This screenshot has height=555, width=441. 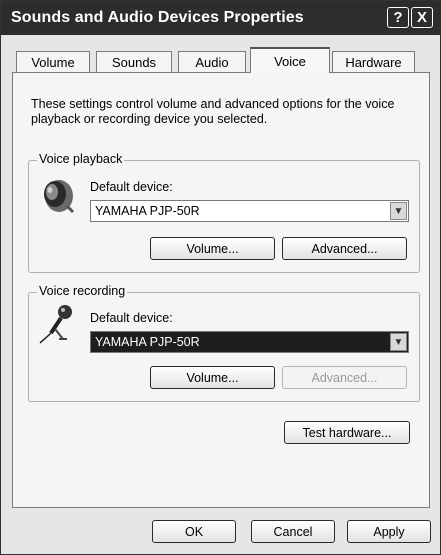 What do you see at coordinates (131, 187) in the screenshot?
I see `playback-default-device-label: Default device:` at bounding box center [131, 187].